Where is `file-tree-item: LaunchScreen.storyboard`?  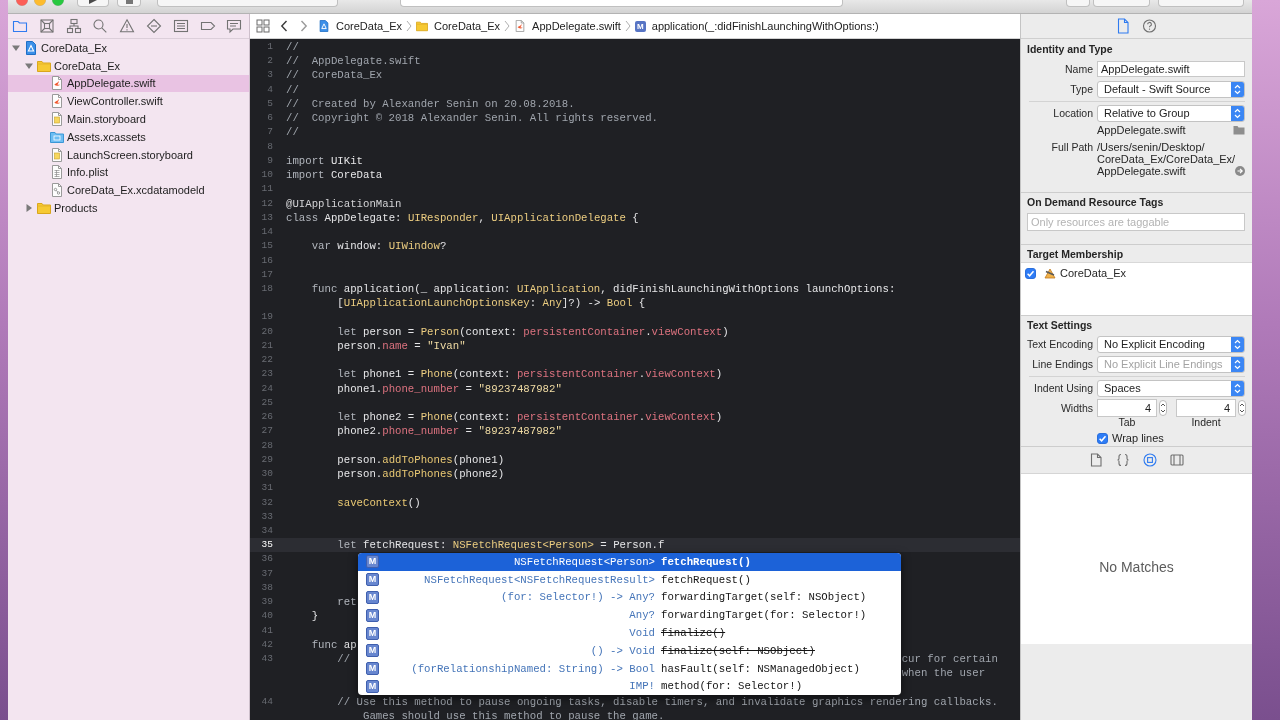
file-tree-item: LaunchScreen.storyboard is located at coordinates (128, 154).